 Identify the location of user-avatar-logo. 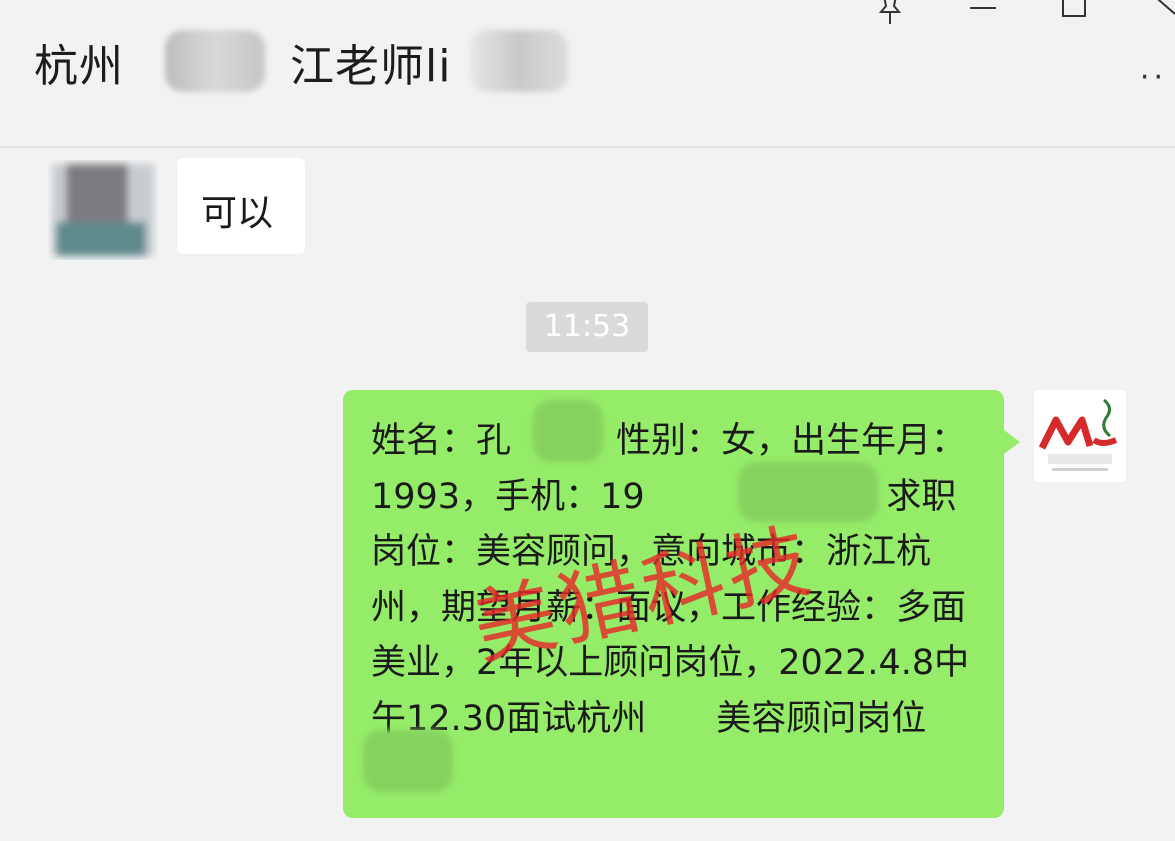
(1080, 436).